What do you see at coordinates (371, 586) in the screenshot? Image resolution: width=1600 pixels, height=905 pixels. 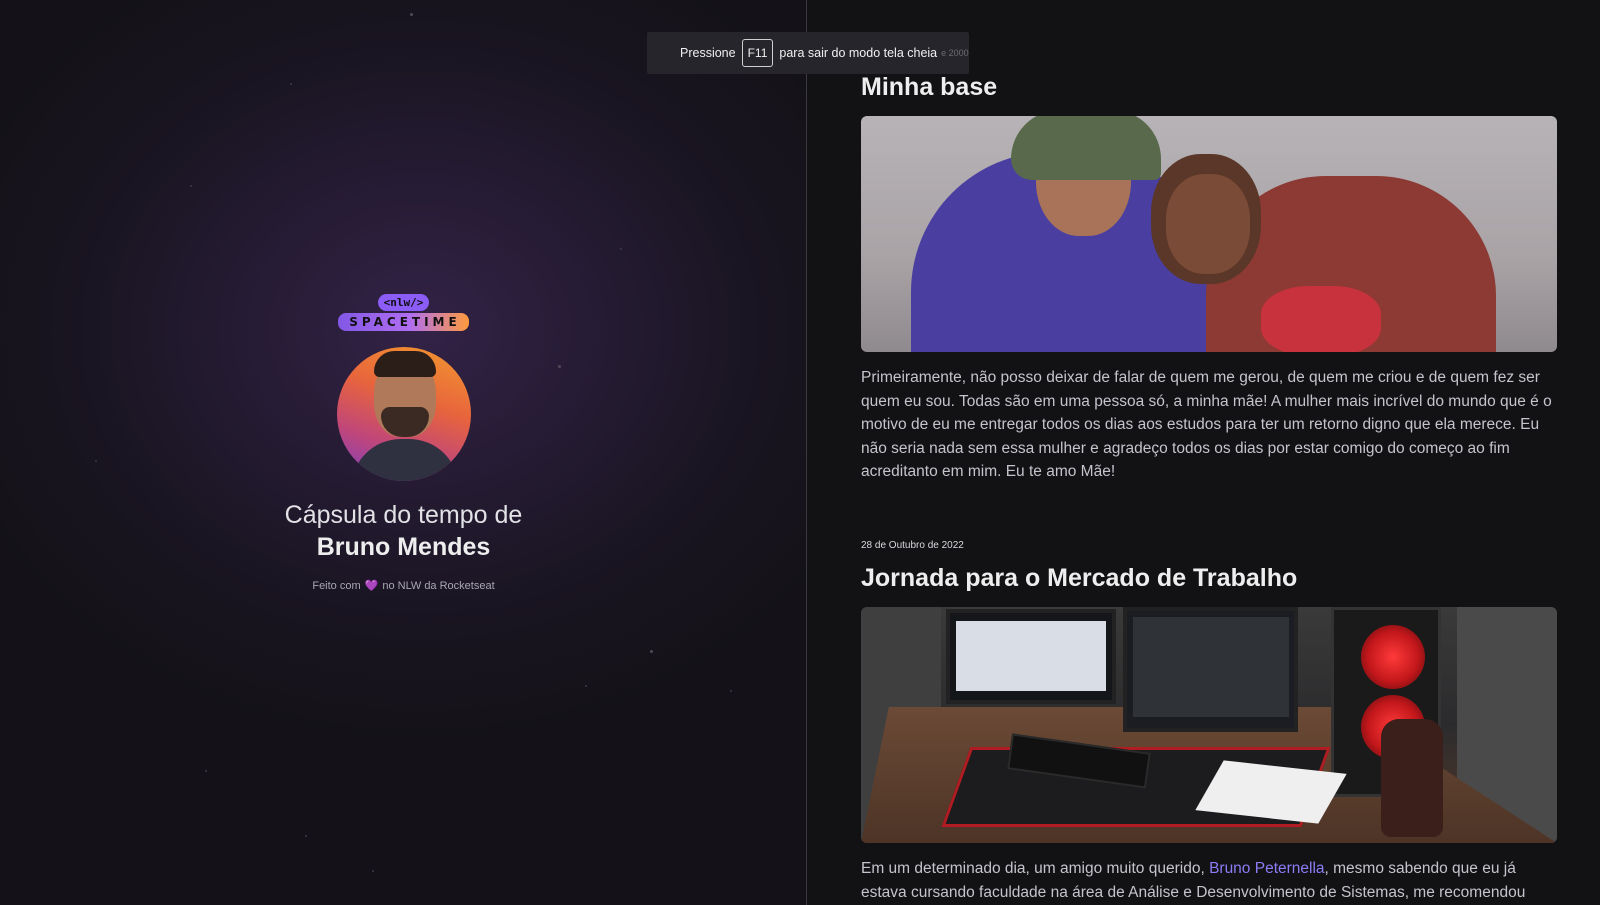 I see `heart-icon: 💜` at bounding box center [371, 586].